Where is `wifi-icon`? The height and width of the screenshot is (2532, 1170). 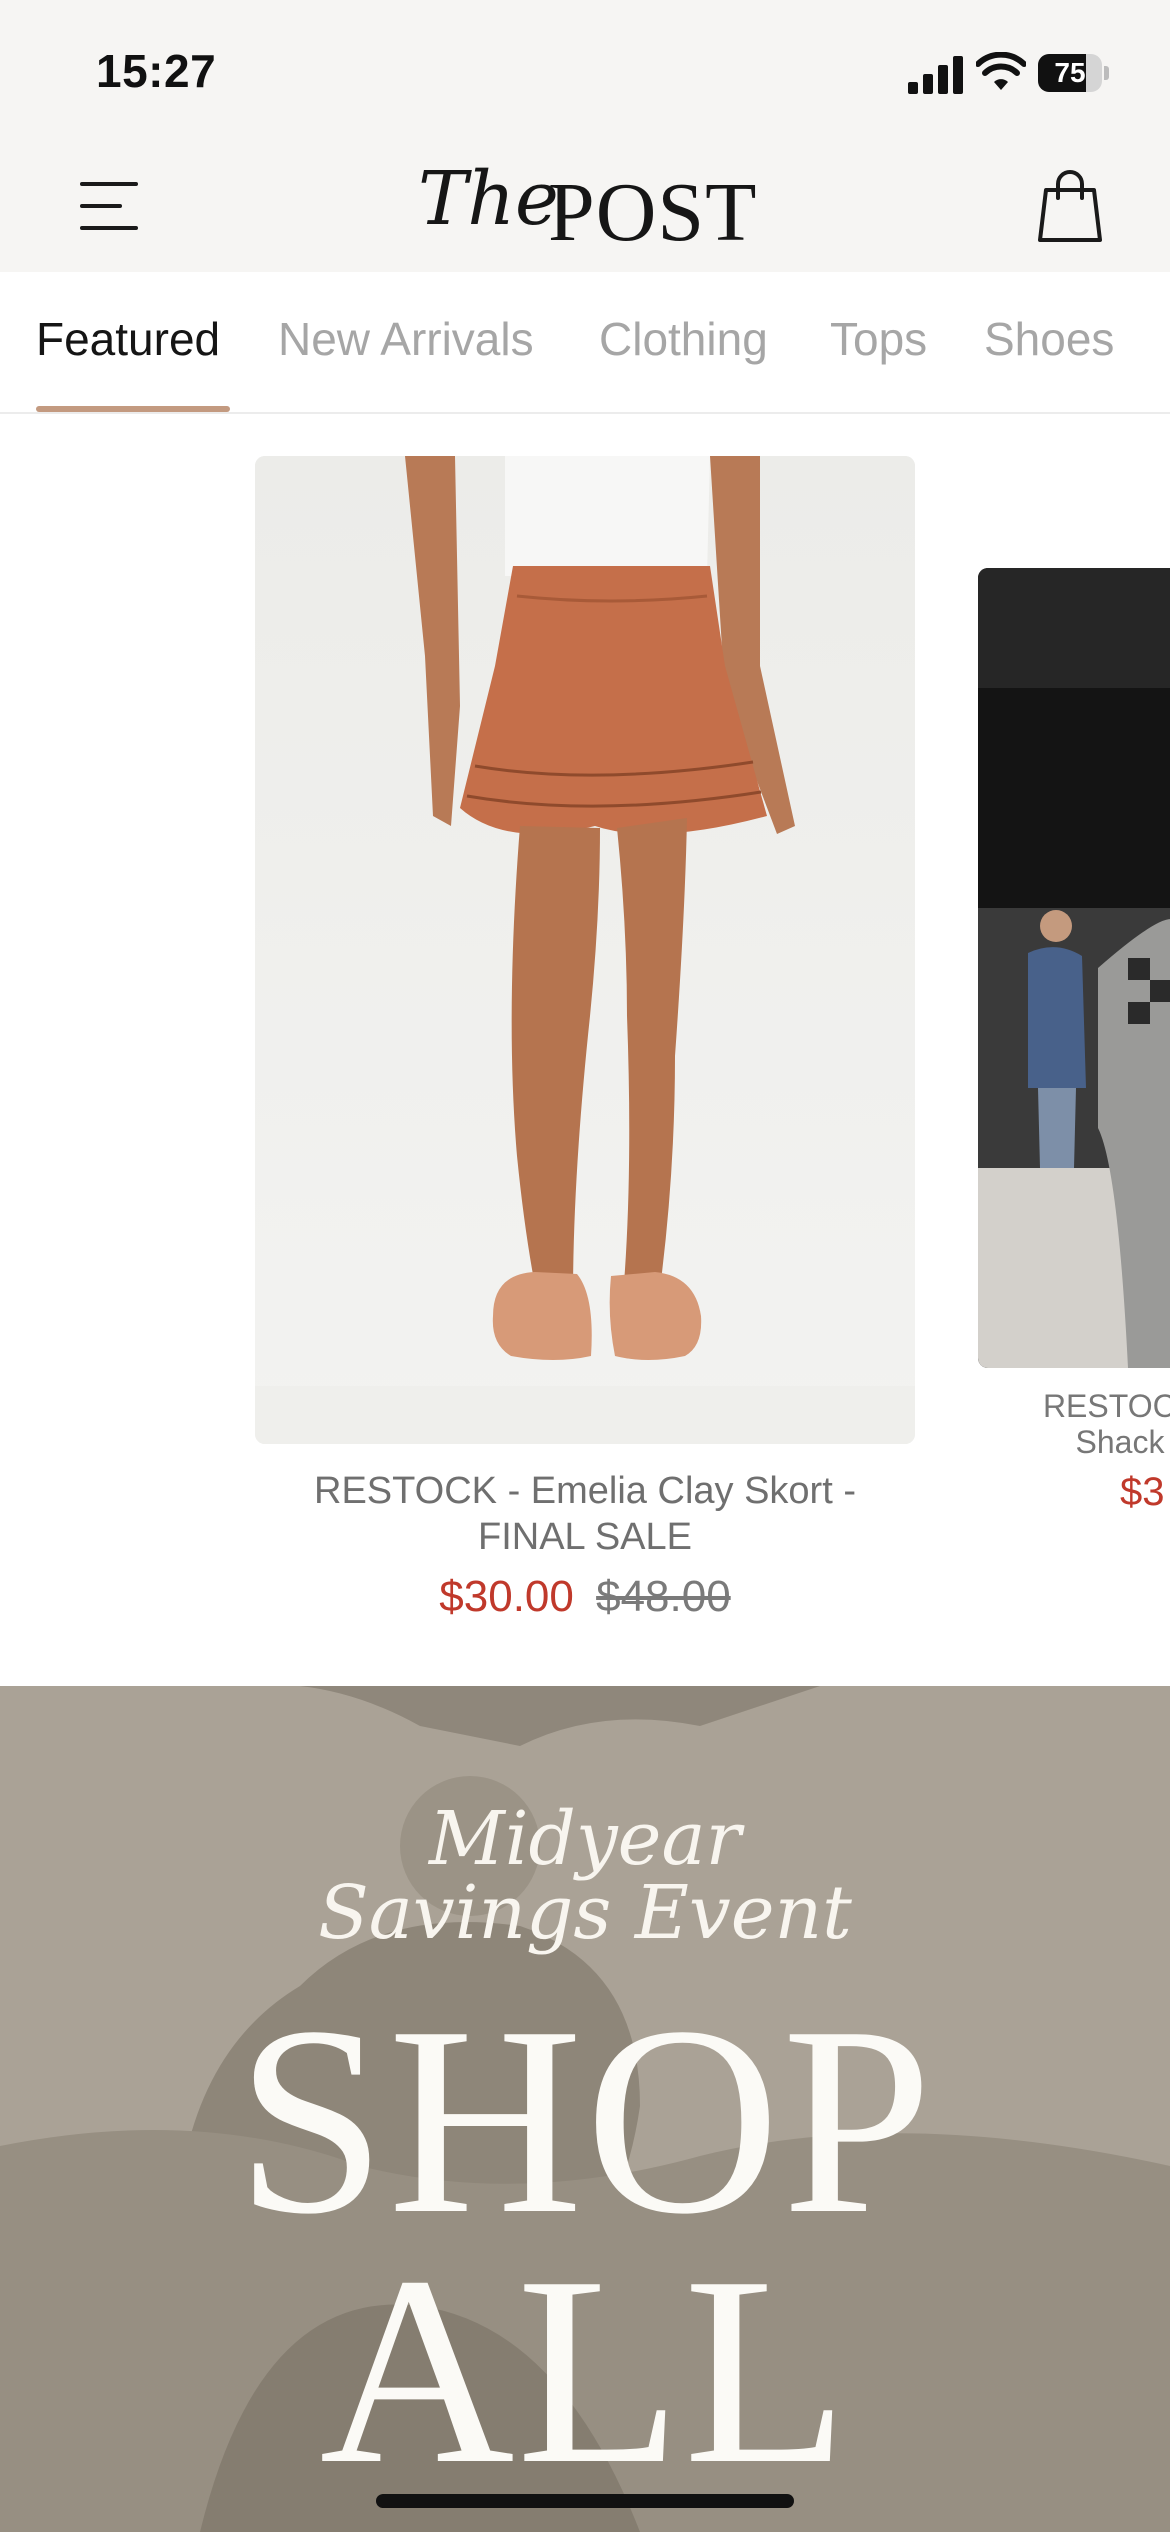
wifi-icon is located at coordinates (1001, 71).